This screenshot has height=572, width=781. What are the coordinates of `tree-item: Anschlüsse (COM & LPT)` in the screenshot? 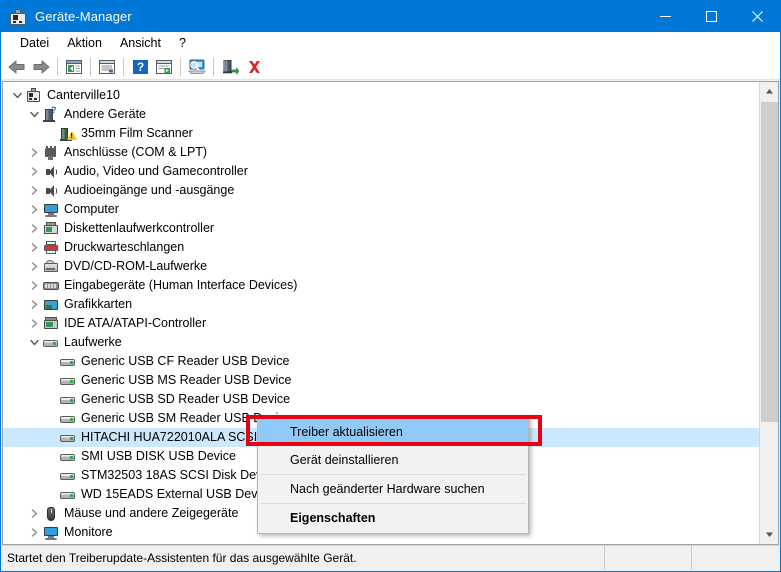 It's located at (381, 152).